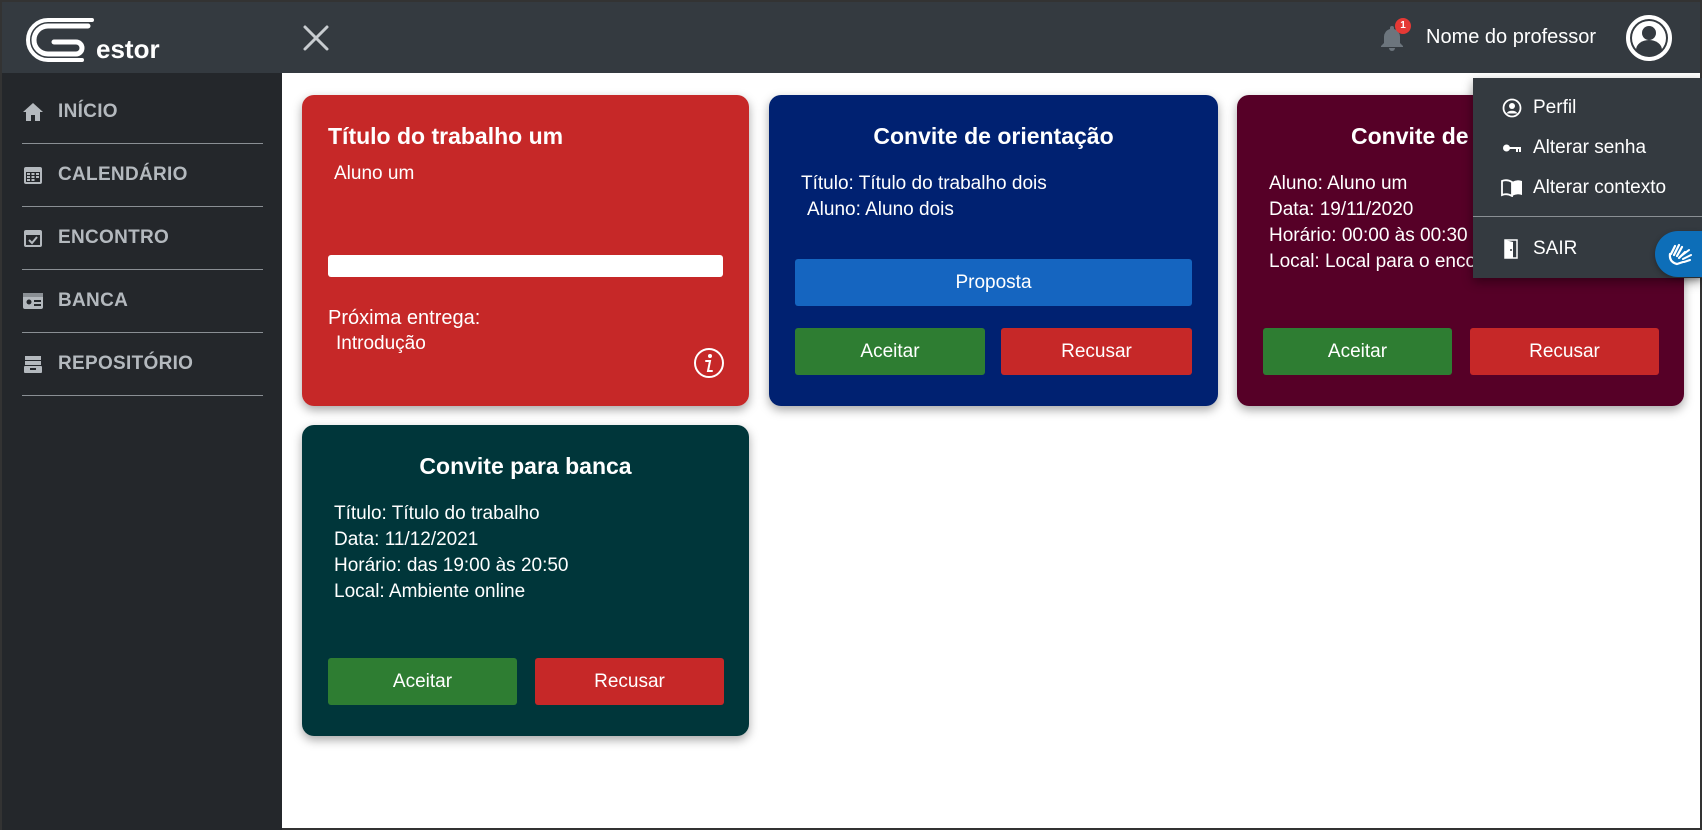 The image size is (1702, 830). What do you see at coordinates (1410, 136) in the screenshot?
I see `meeting-title: Convite de` at bounding box center [1410, 136].